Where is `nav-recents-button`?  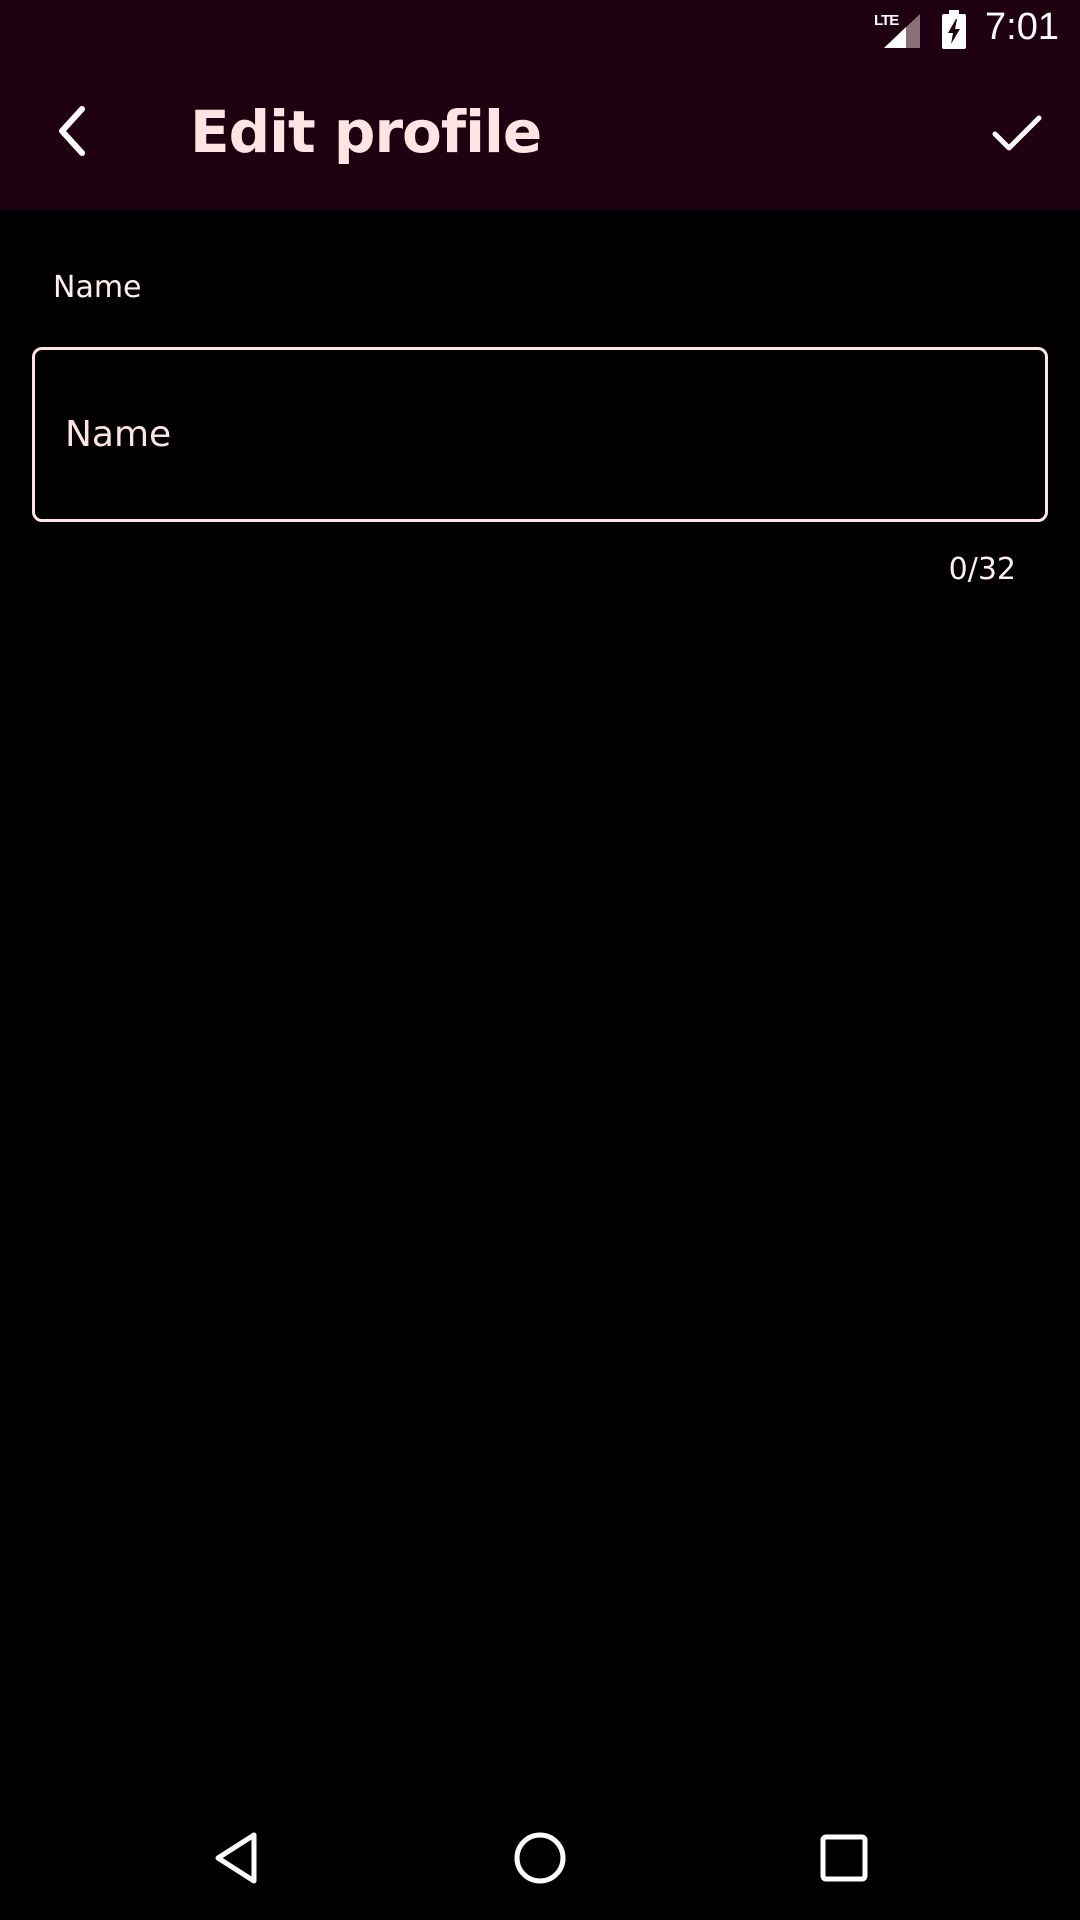 nav-recents-button is located at coordinates (844, 1858).